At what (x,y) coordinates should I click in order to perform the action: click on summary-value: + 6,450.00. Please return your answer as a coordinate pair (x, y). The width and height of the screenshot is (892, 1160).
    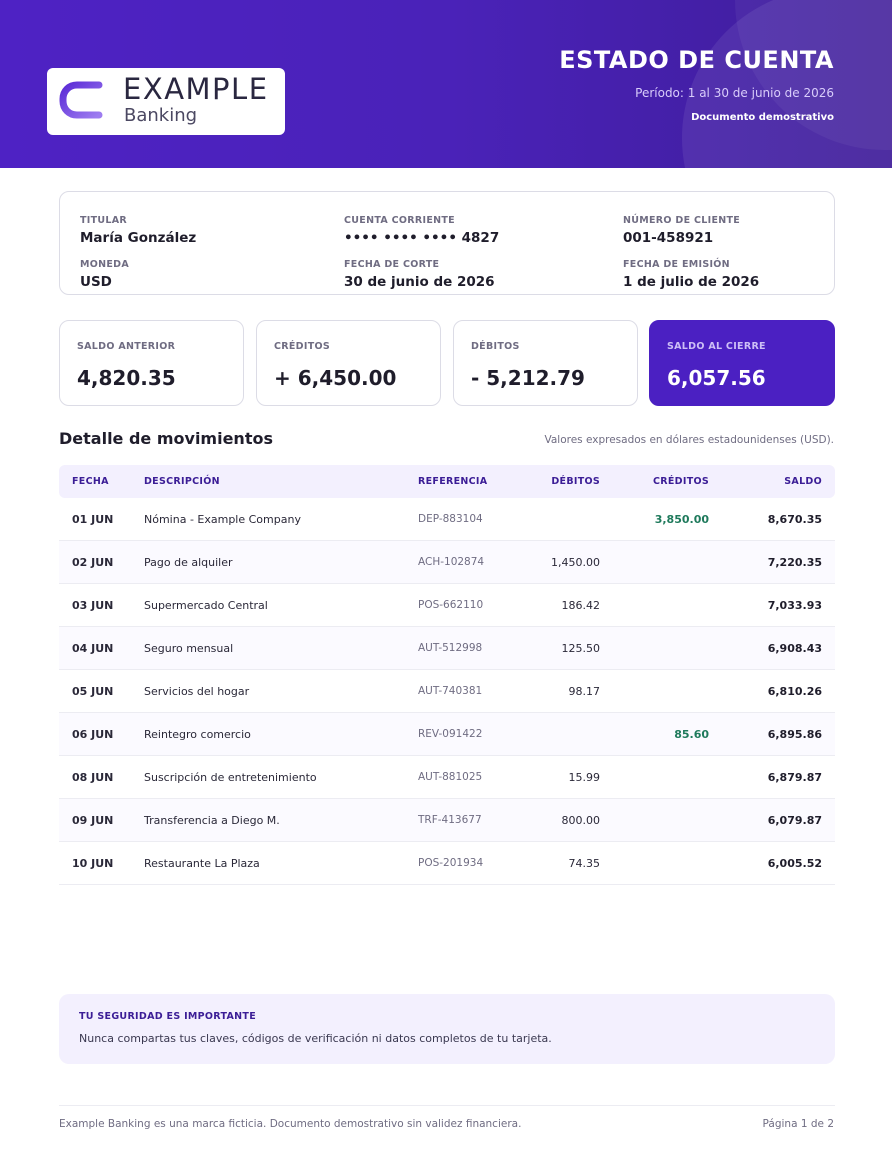
    Looking at the image, I should click on (335, 378).